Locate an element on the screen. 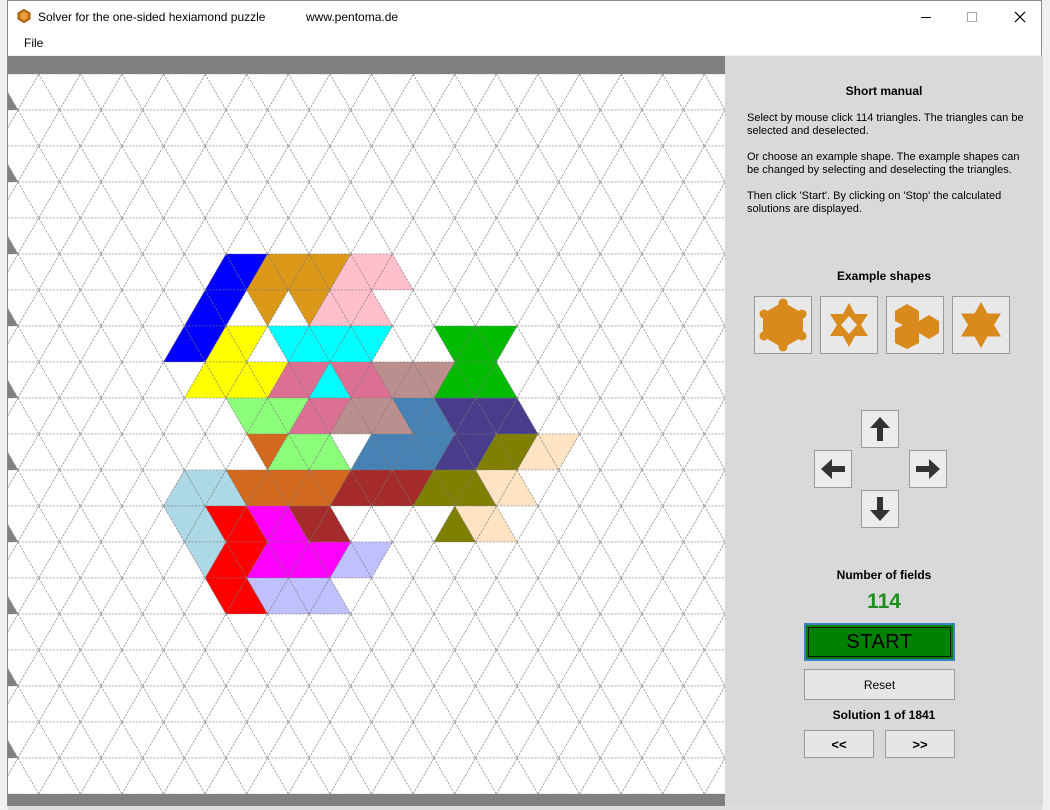  start-button-focus-frame is located at coordinates (879, 642).